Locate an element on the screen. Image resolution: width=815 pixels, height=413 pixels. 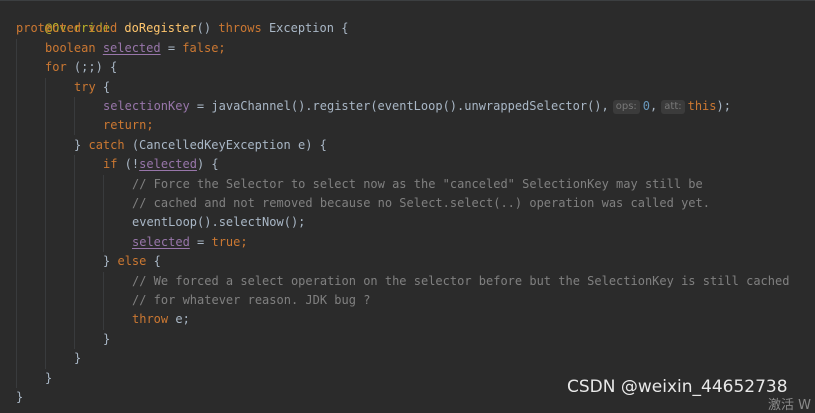
keyword: throw is located at coordinates (150, 319).